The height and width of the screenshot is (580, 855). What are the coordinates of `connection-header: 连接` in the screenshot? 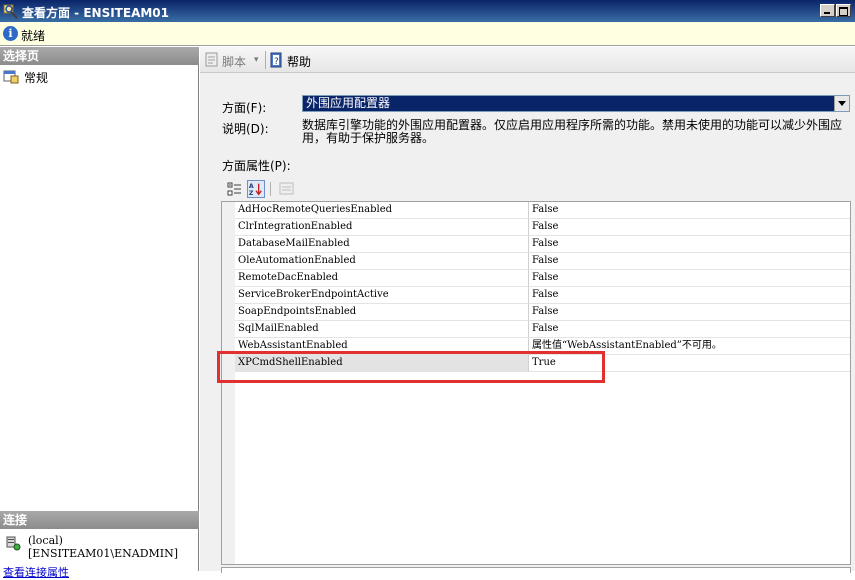 It's located at (99, 520).